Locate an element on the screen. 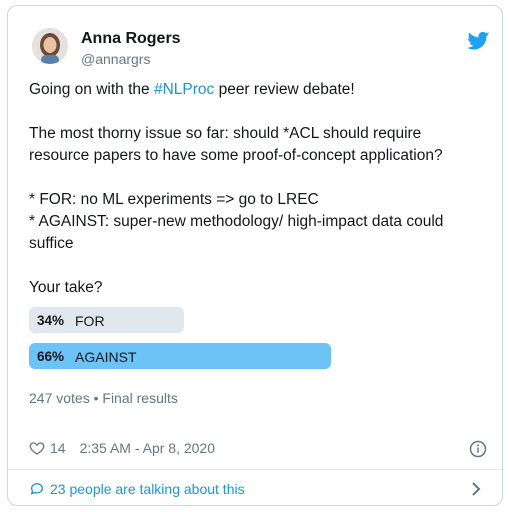 The image size is (510, 512). conversation-link-text: 23 people are talking about this is located at coordinates (147, 489).